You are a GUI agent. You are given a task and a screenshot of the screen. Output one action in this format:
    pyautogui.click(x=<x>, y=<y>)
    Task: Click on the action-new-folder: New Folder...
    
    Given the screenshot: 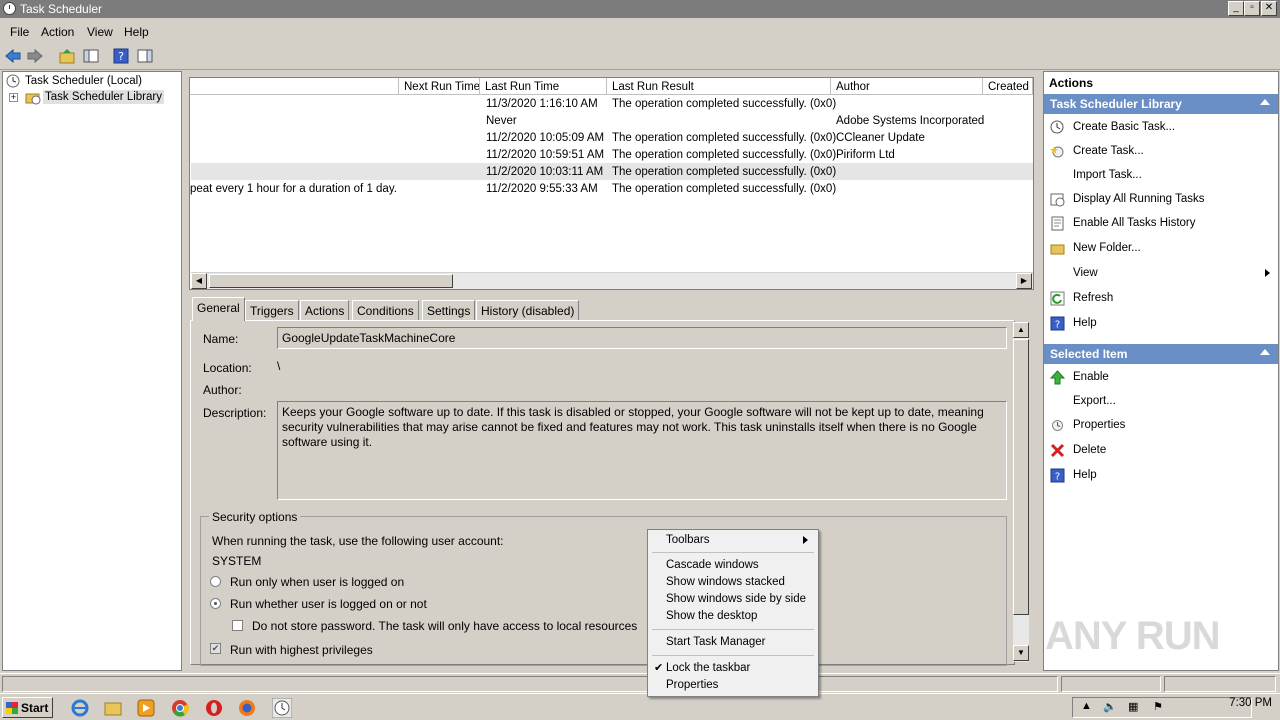 What is the action you would take?
    pyautogui.click(x=1162, y=249)
    